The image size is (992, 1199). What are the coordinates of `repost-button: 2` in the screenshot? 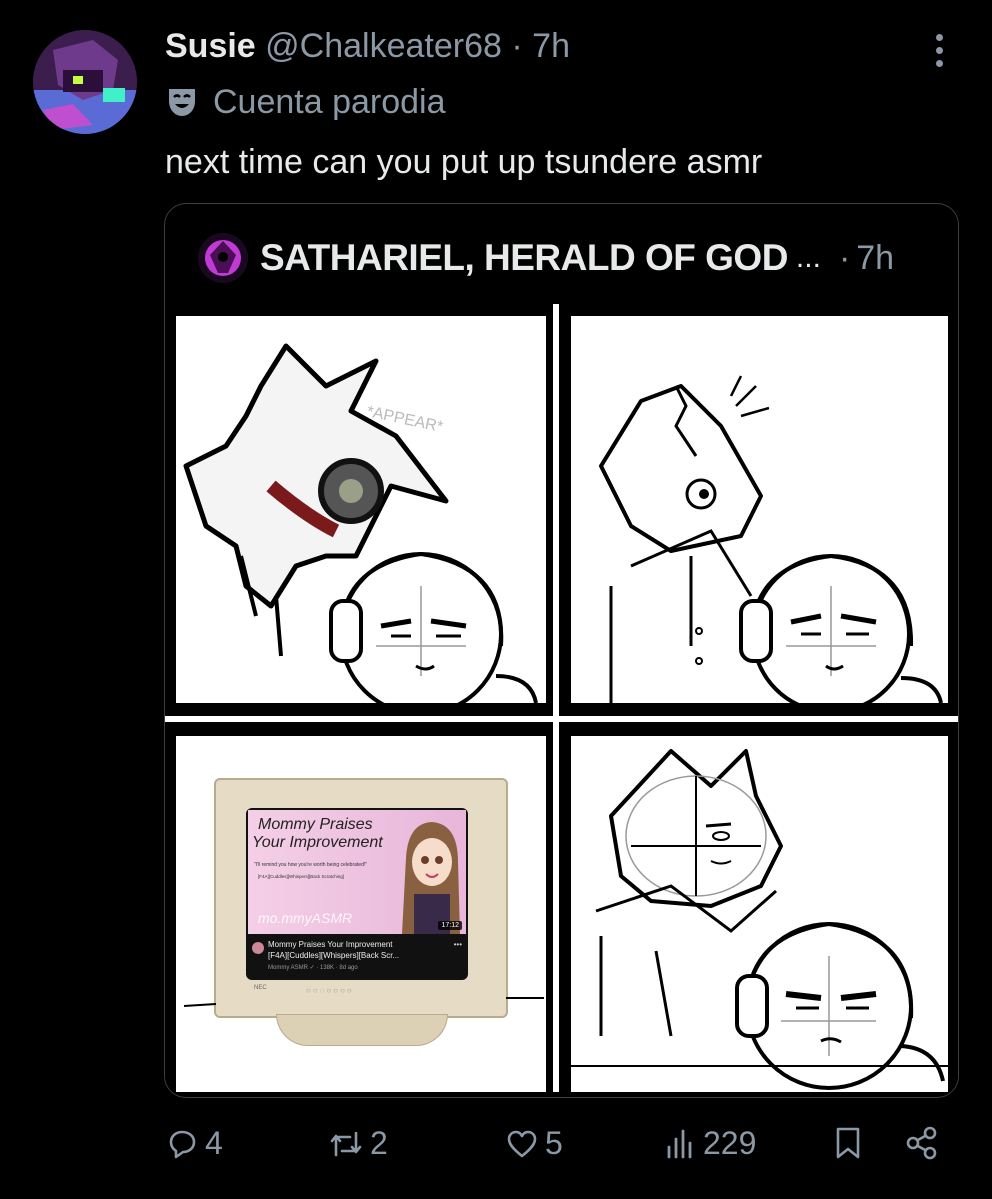 It's located at (358, 1143).